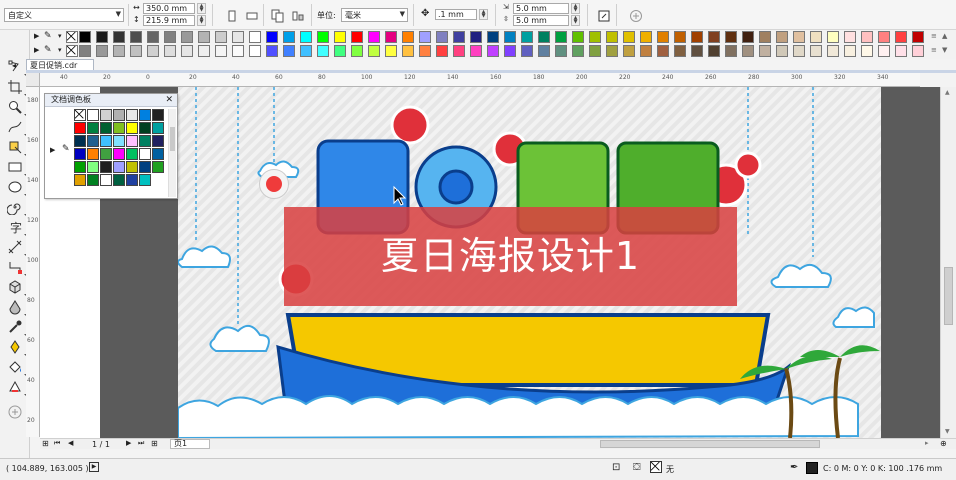  What do you see at coordinates (172, 139) in the screenshot?
I see `docker-scroll-thumb` at bounding box center [172, 139].